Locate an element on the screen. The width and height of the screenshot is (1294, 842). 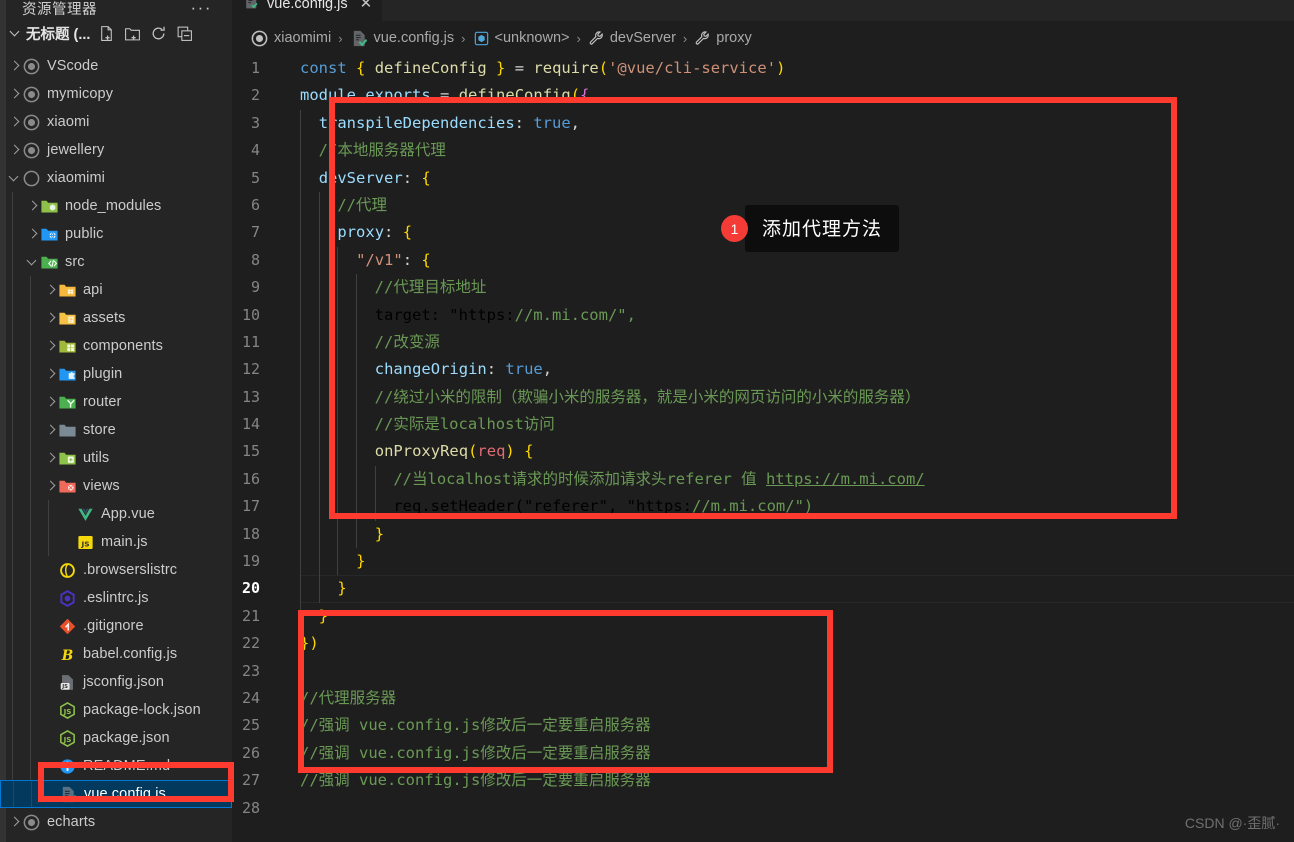
new-folder-icon is located at coordinates (132, 33).